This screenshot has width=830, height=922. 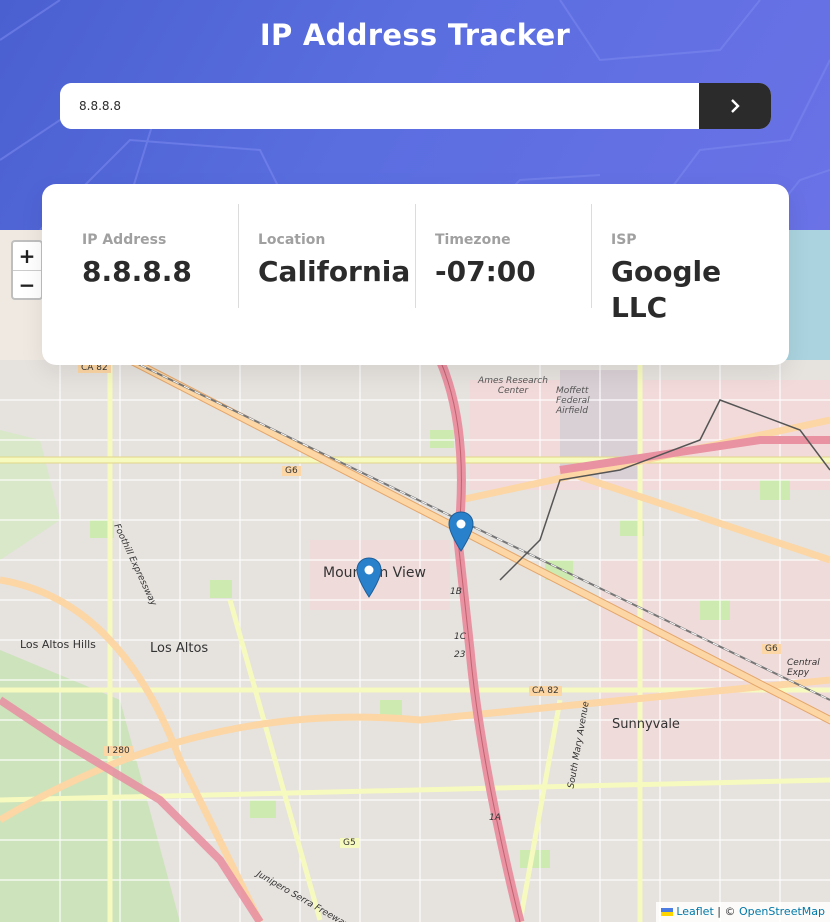 What do you see at coordinates (379, 106) in the screenshot?
I see `ip-search-input` at bounding box center [379, 106].